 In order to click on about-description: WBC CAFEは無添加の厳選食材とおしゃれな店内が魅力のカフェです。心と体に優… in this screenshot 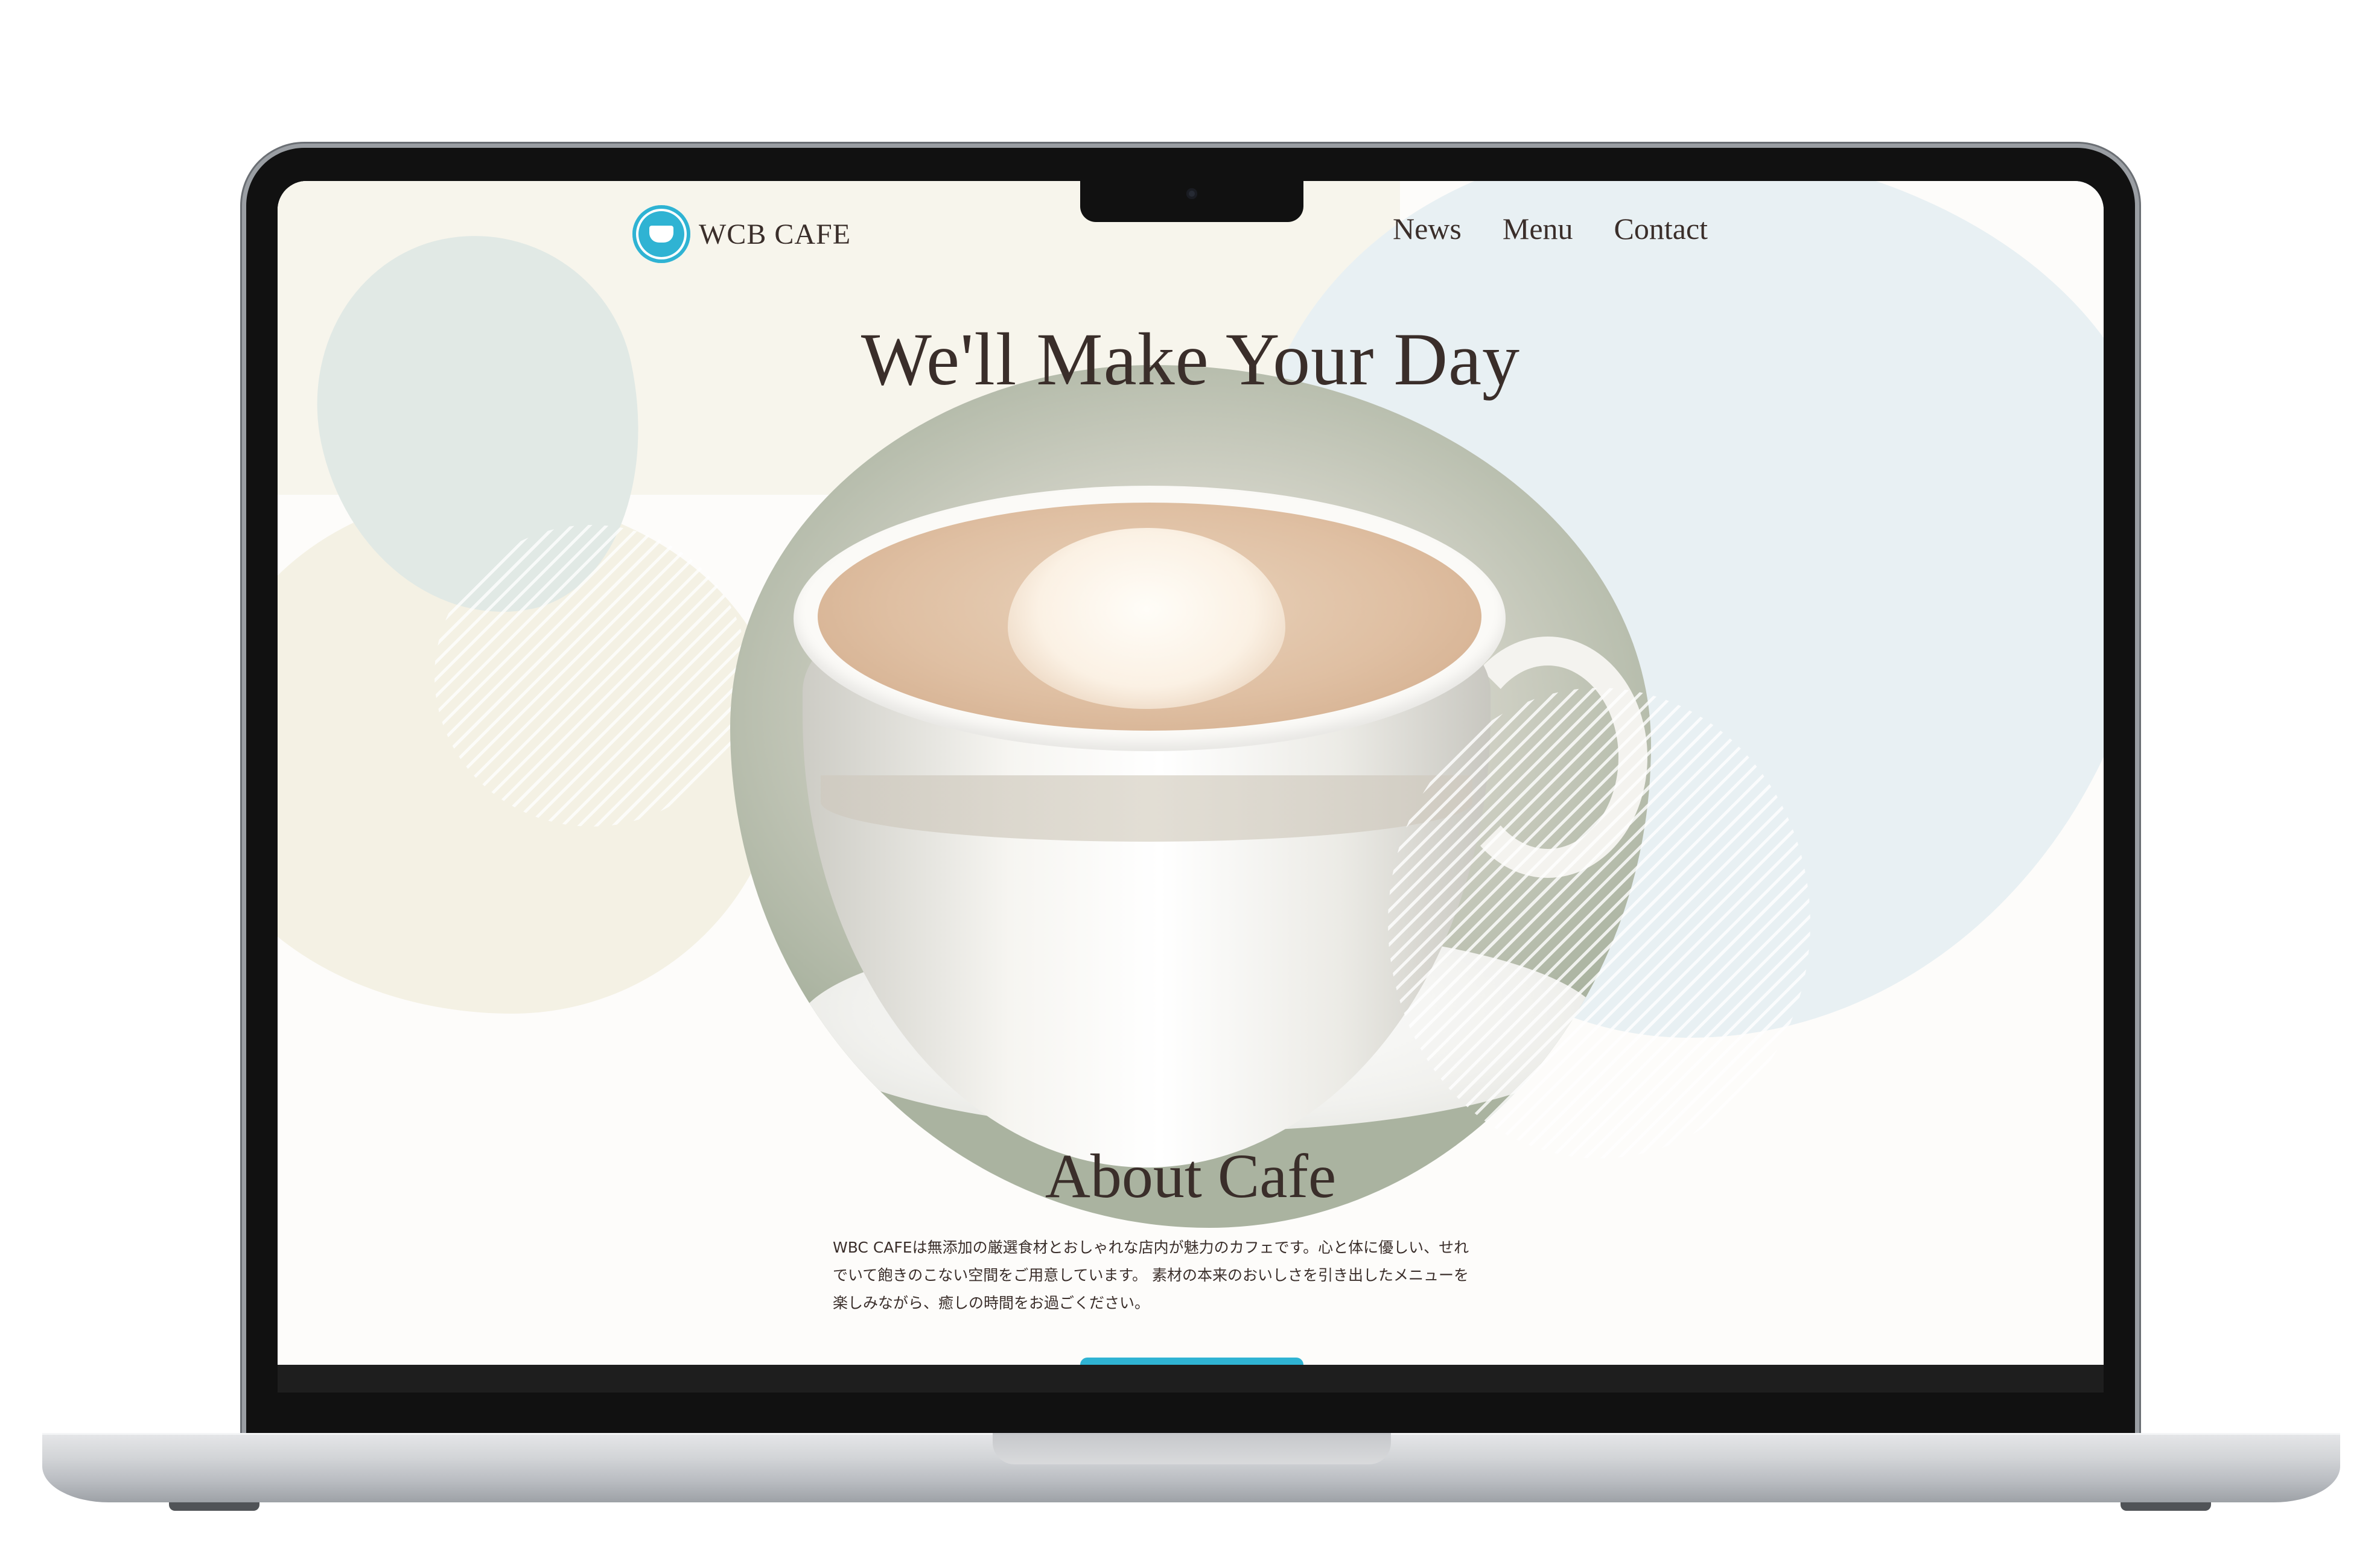, I will do `click(1195, 1276)`.